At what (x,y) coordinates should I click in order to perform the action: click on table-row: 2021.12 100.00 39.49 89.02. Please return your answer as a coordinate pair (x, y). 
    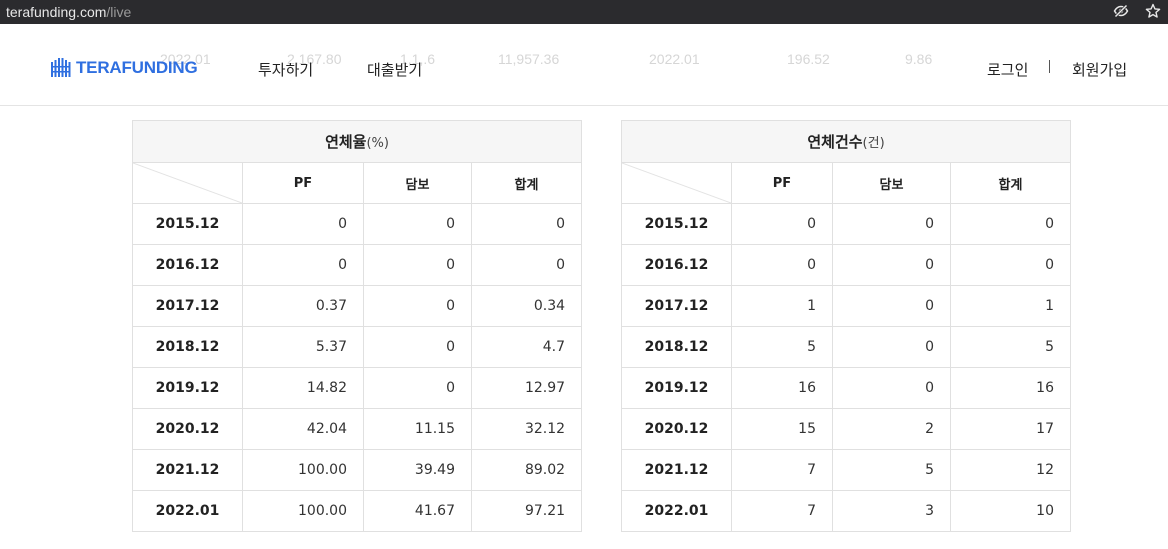
    Looking at the image, I should click on (357, 470).